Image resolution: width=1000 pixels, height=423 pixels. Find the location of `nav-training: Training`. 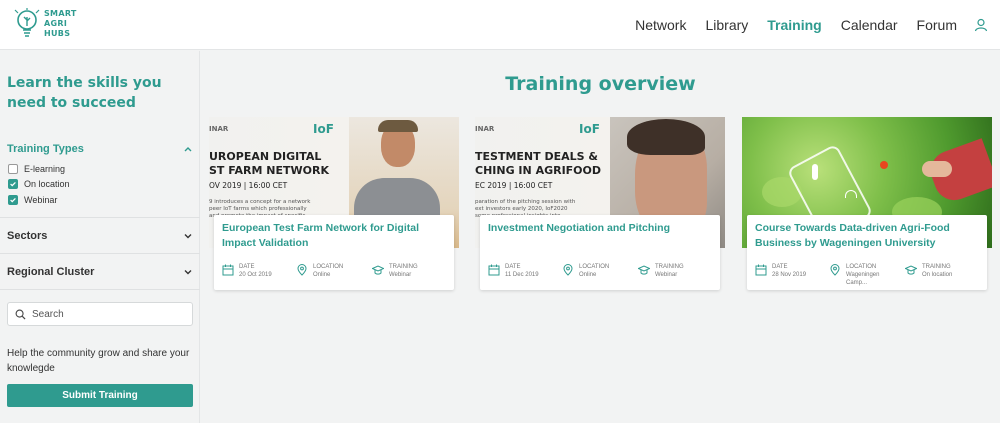

nav-training: Training is located at coordinates (794, 25).